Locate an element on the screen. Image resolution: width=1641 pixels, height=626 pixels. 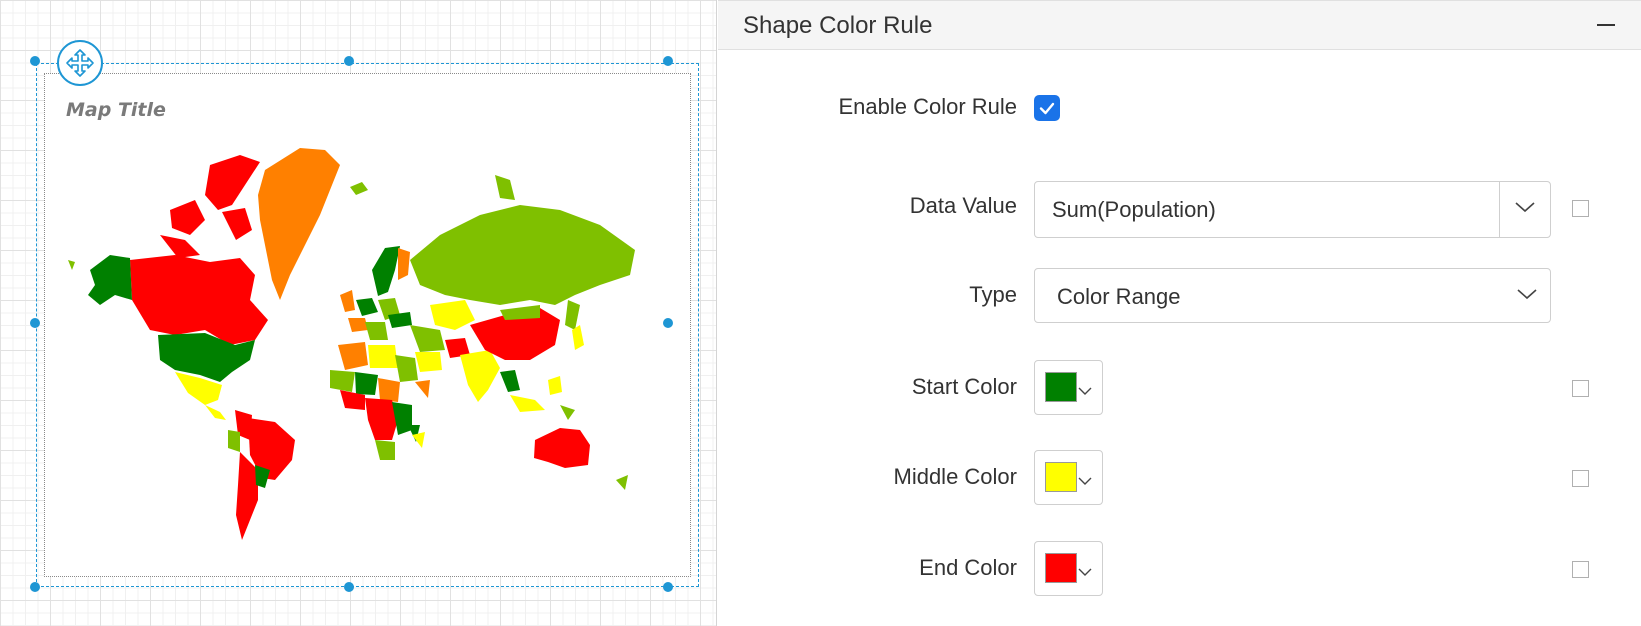
move-handle is located at coordinates (80, 63).